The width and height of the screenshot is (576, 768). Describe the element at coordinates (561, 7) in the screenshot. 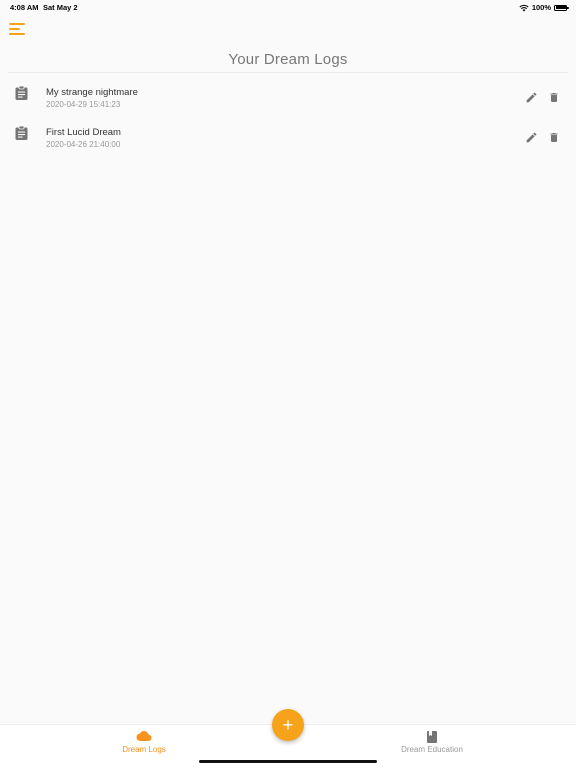

I see `battery-icon` at that location.